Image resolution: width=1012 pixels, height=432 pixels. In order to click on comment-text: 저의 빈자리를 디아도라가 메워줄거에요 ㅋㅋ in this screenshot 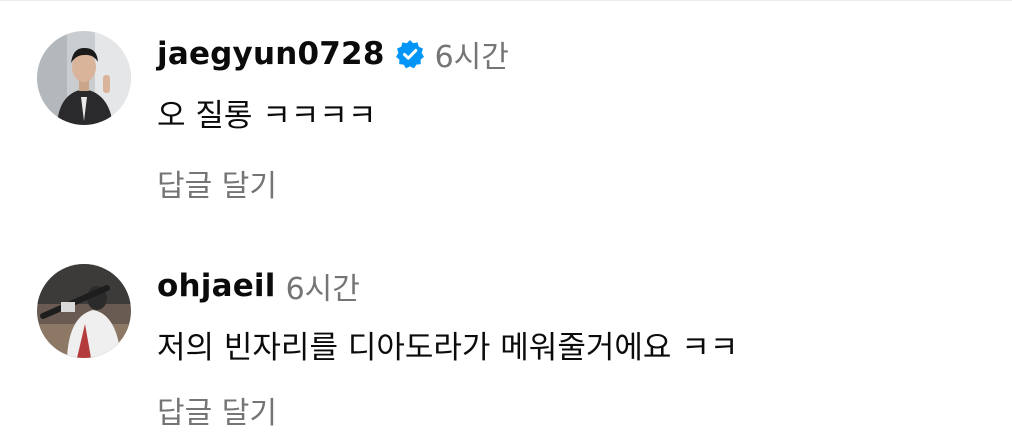, I will do `click(448, 348)`.